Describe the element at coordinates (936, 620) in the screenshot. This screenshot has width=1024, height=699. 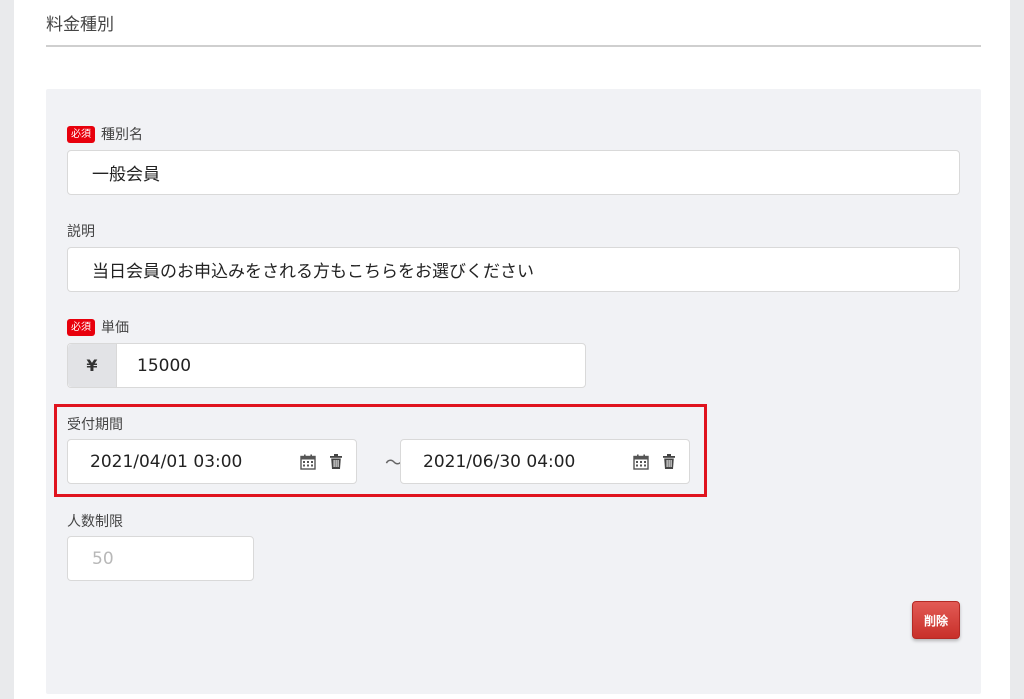
I see `delete-button: 削除` at that location.